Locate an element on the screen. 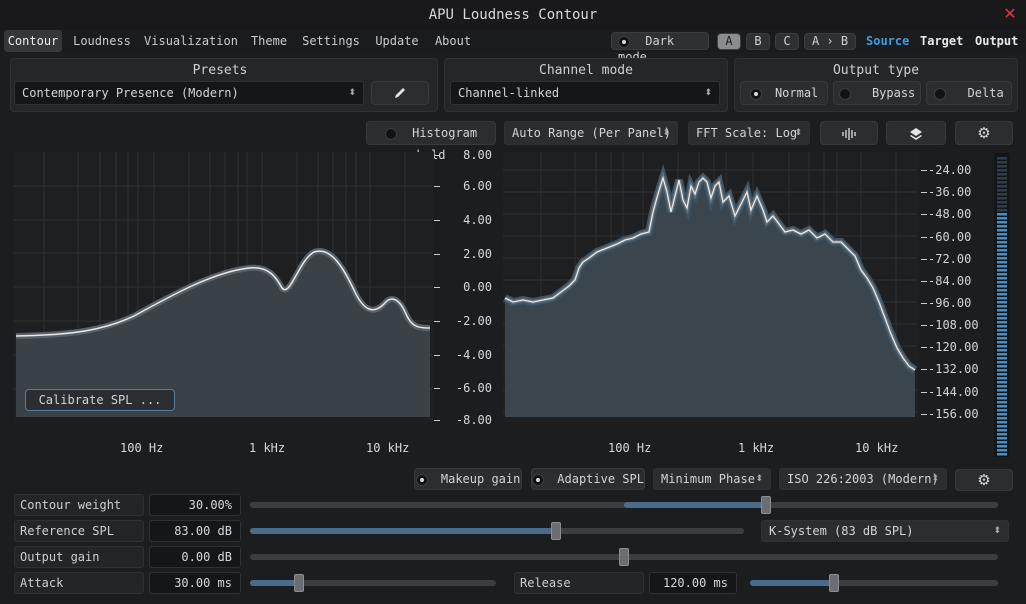 This screenshot has height=604, width=1026. tab-update: Update is located at coordinates (397, 41).